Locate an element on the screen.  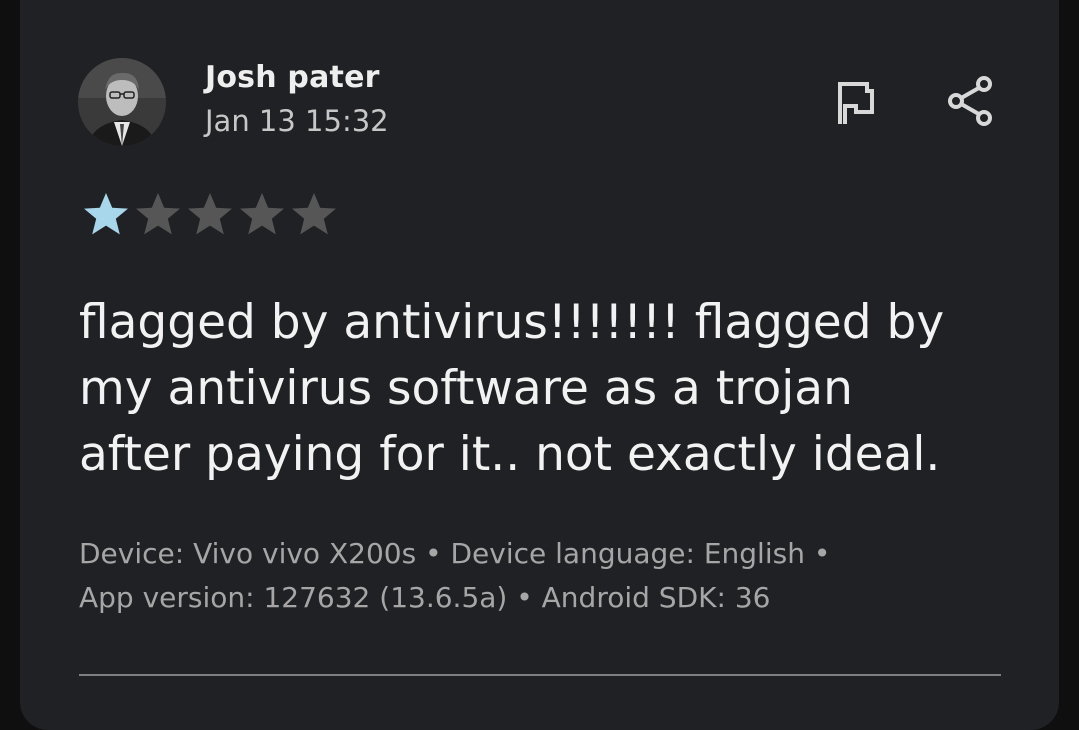
author-name: Josh pater is located at coordinates (292, 77).